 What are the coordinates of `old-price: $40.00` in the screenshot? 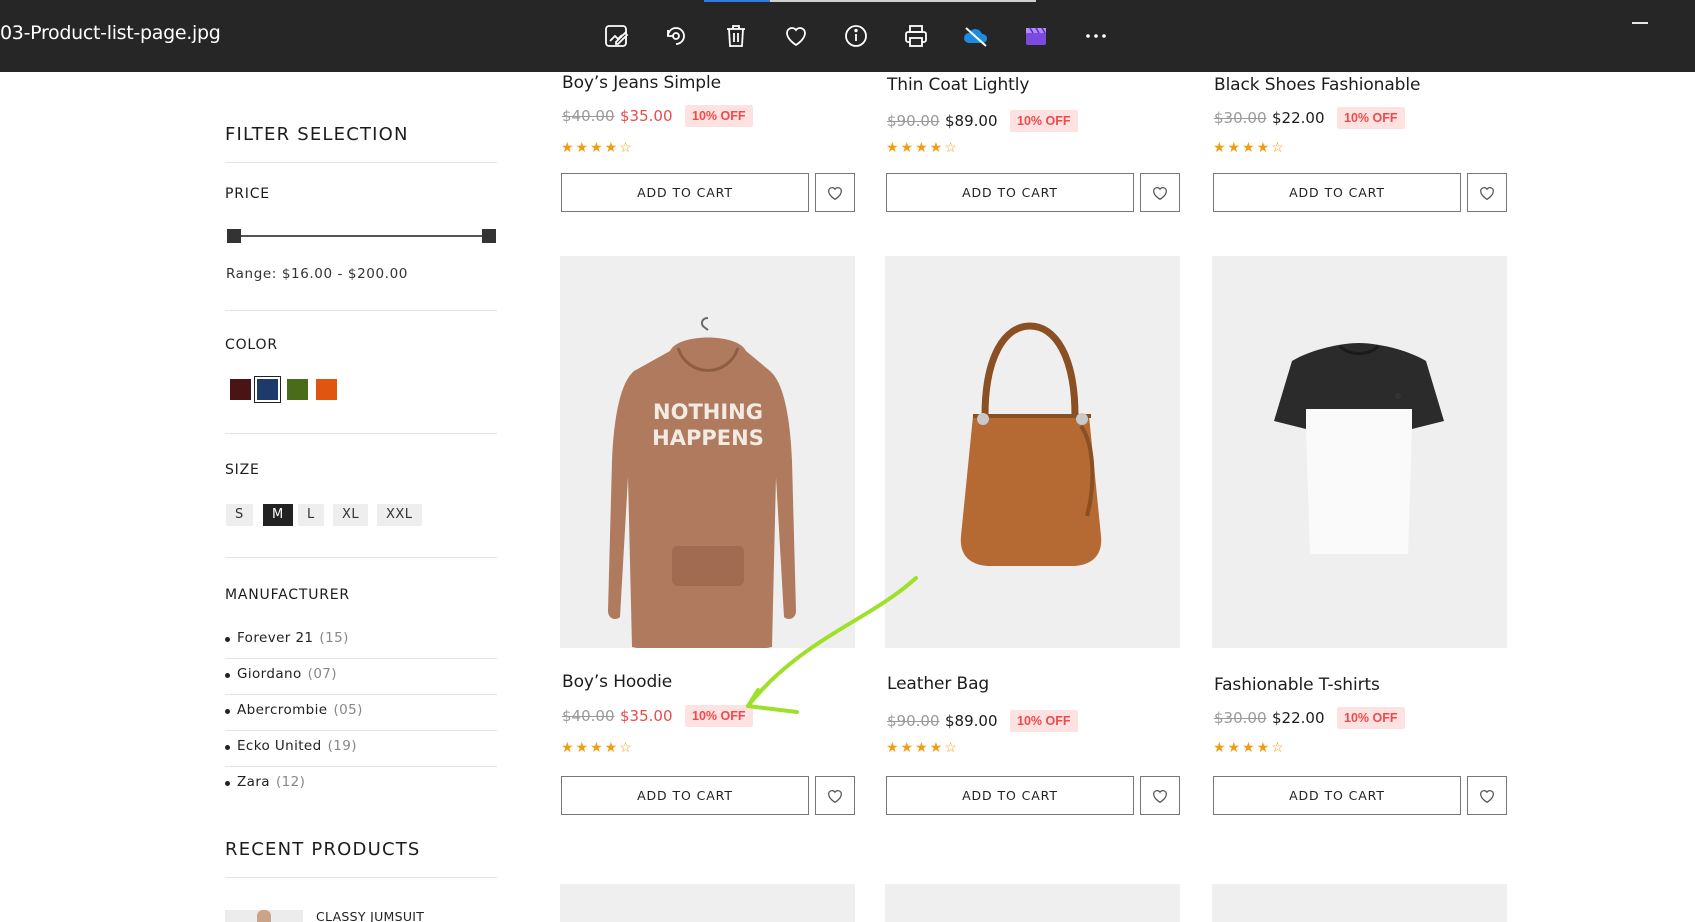 It's located at (588, 716).